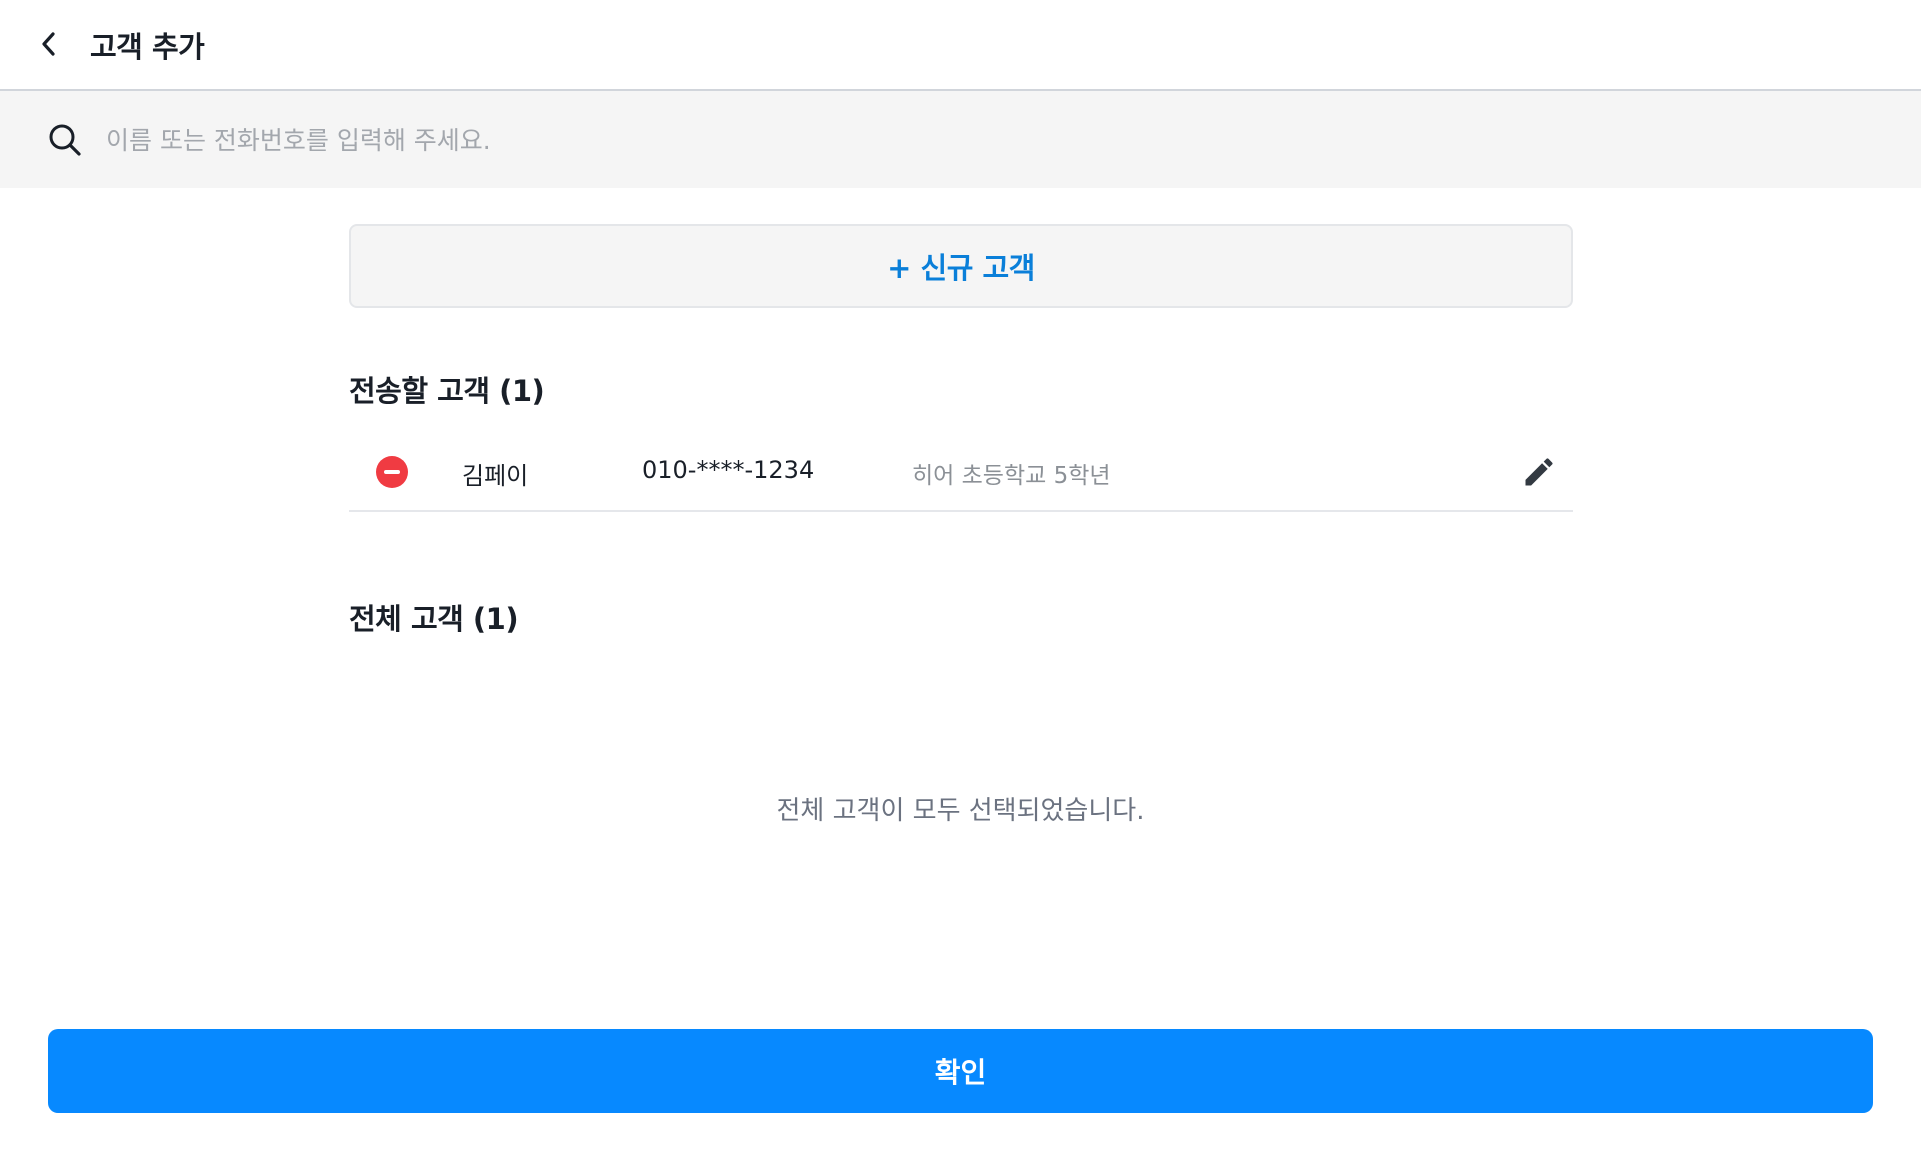 The width and height of the screenshot is (1921, 1160). What do you see at coordinates (1011, 476) in the screenshot?
I see `customer-note: 히어 초등학교 5학년` at bounding box center [1011, 476].